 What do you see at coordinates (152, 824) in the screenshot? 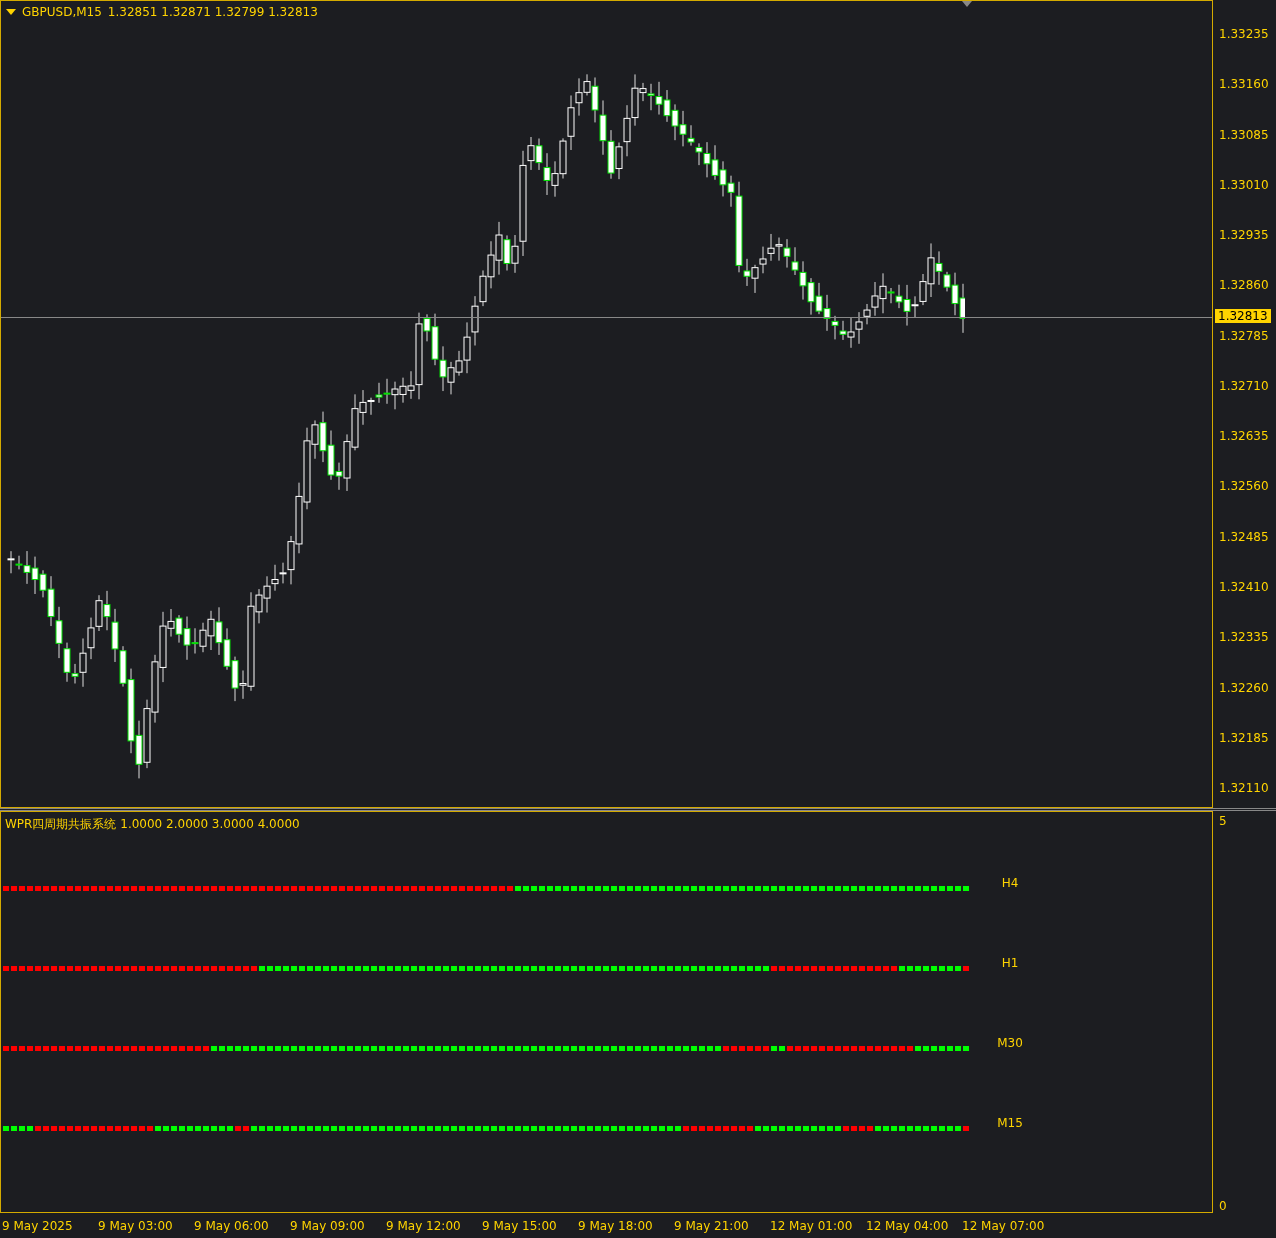
I see `indicator-title: WPR四周期共振系统 1.0000 2.0000 3.0000 4.0000` at bounding box center [152, 824].